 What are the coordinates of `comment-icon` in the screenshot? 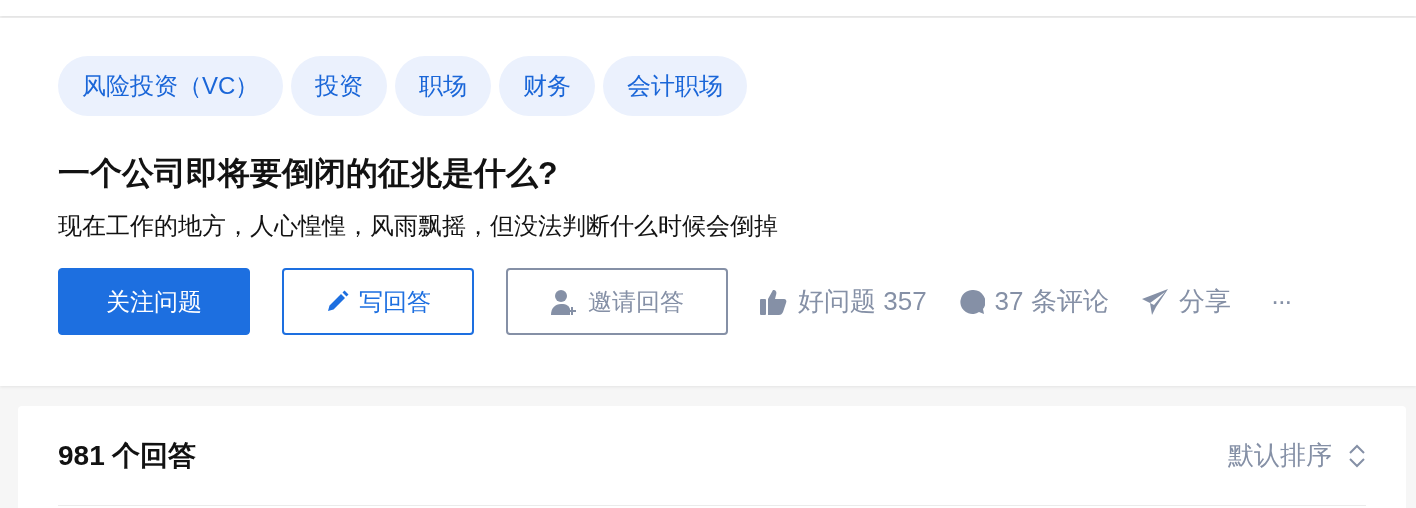 It's located at (971, 301).